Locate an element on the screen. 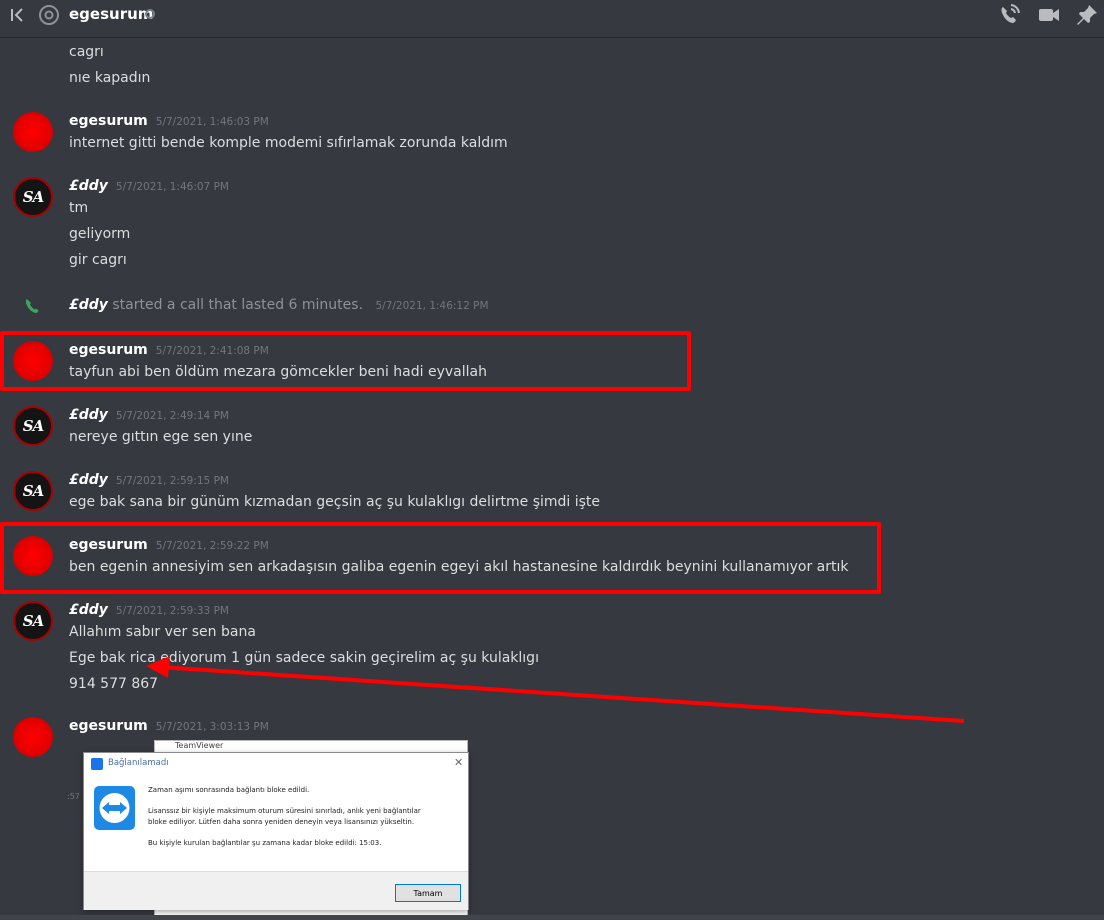 This screenshot has width=1104, height=920. voice-call-icon is located at coordinates (1009, 15).